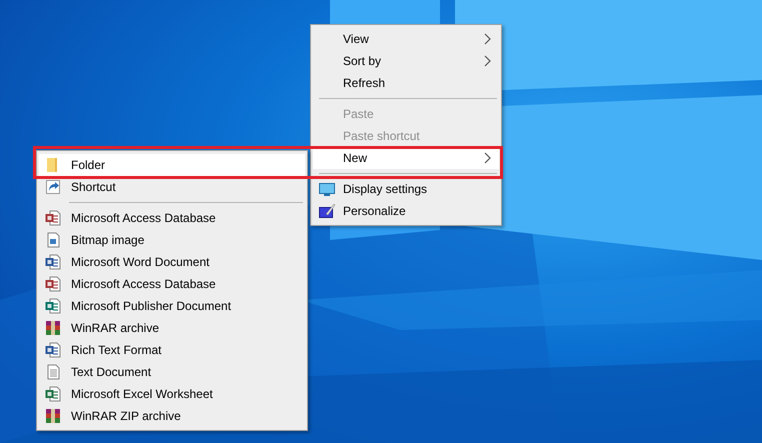  What do you see at coordinates (406, 211) in the screenshot?
I see `menu-item: Personalize` at bounding box center [406, 211].